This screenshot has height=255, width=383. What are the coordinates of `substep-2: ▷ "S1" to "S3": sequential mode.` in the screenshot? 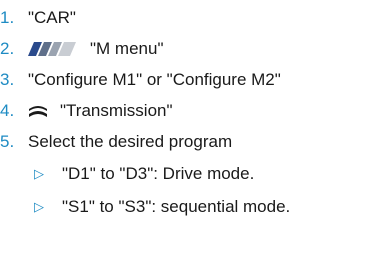 It's located at (162, 207).